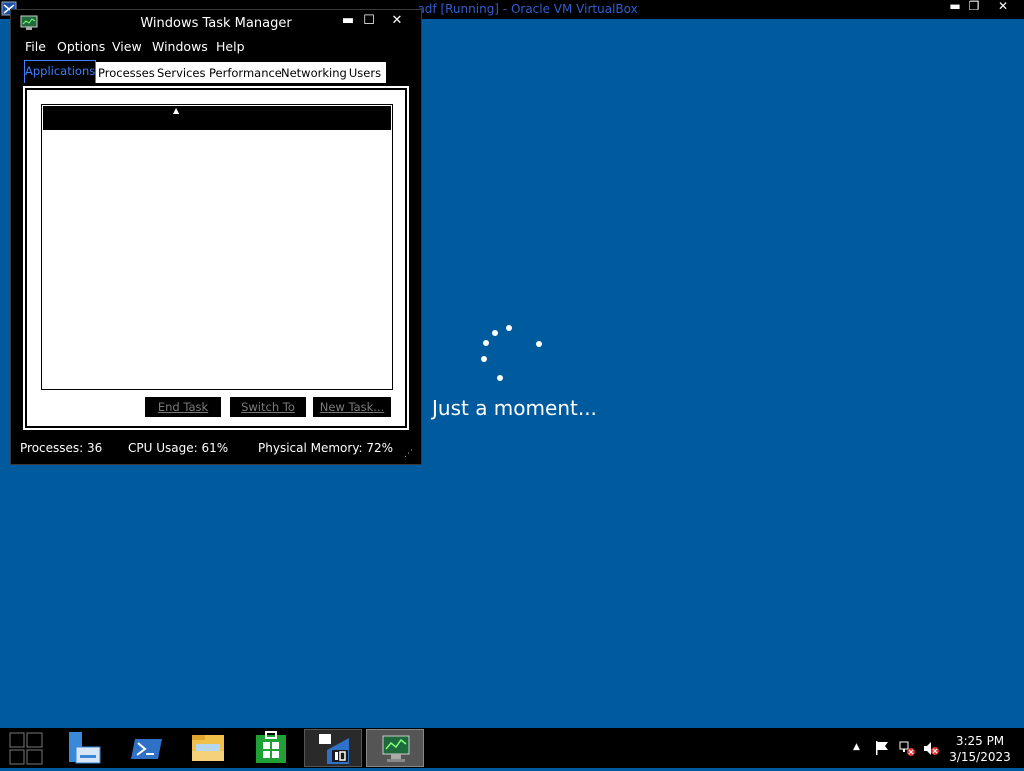  I want to click on physical-memory: Physical Memory: 72%, so click(326, 448).